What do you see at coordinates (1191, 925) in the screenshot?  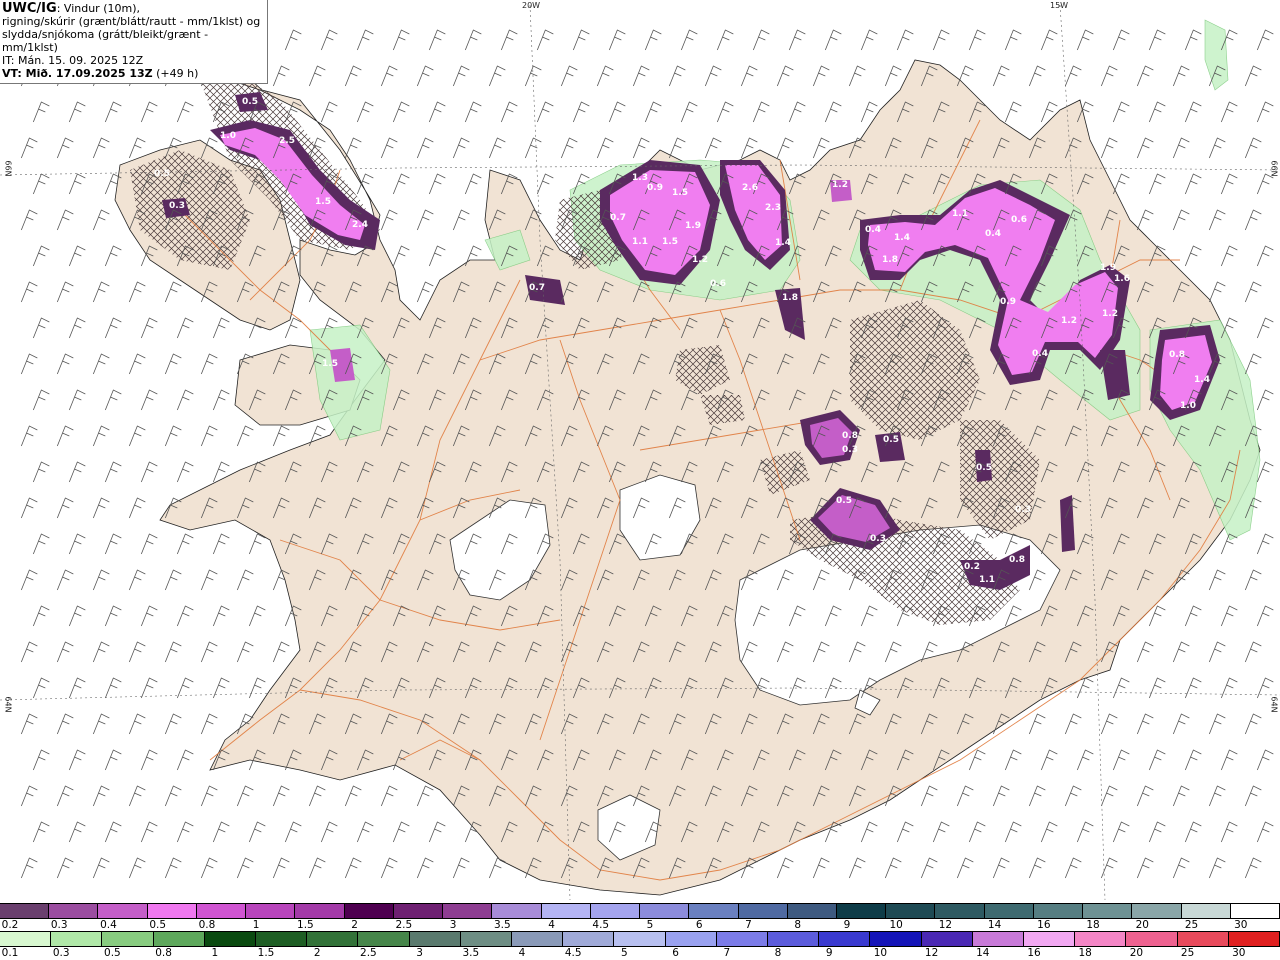 I see `snow-legend-label: 25` at bounding box center [1191, 925].